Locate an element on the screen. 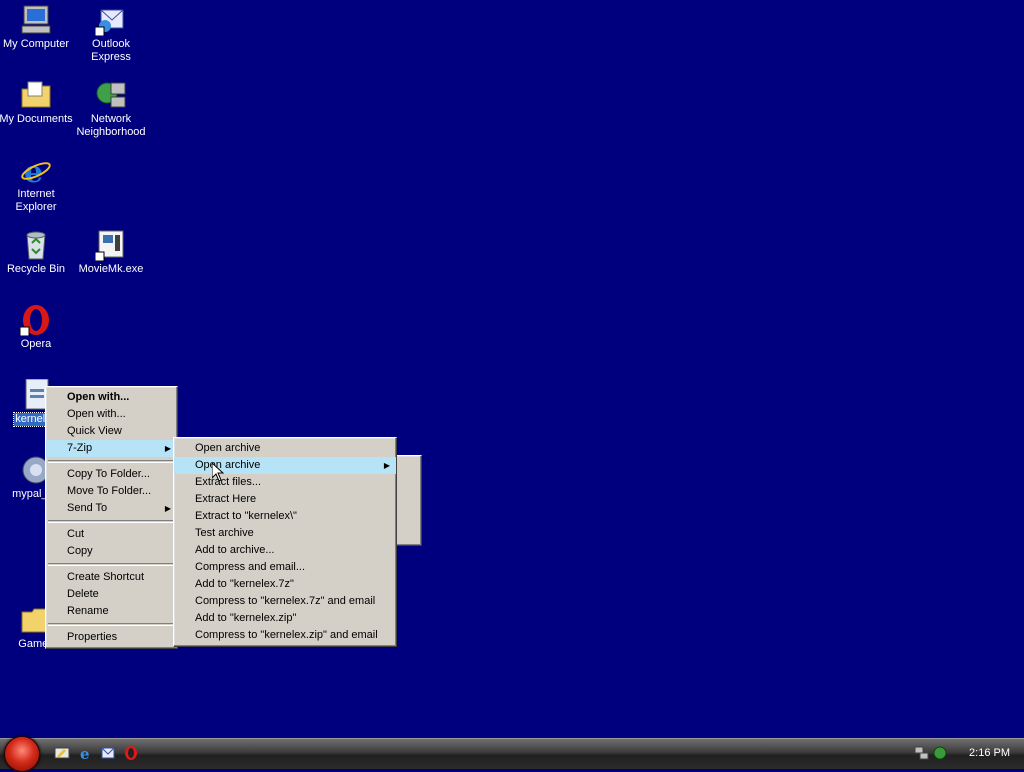  desktop-icon-outlook-express: Outlook Express is located at coordinates (111, 34).